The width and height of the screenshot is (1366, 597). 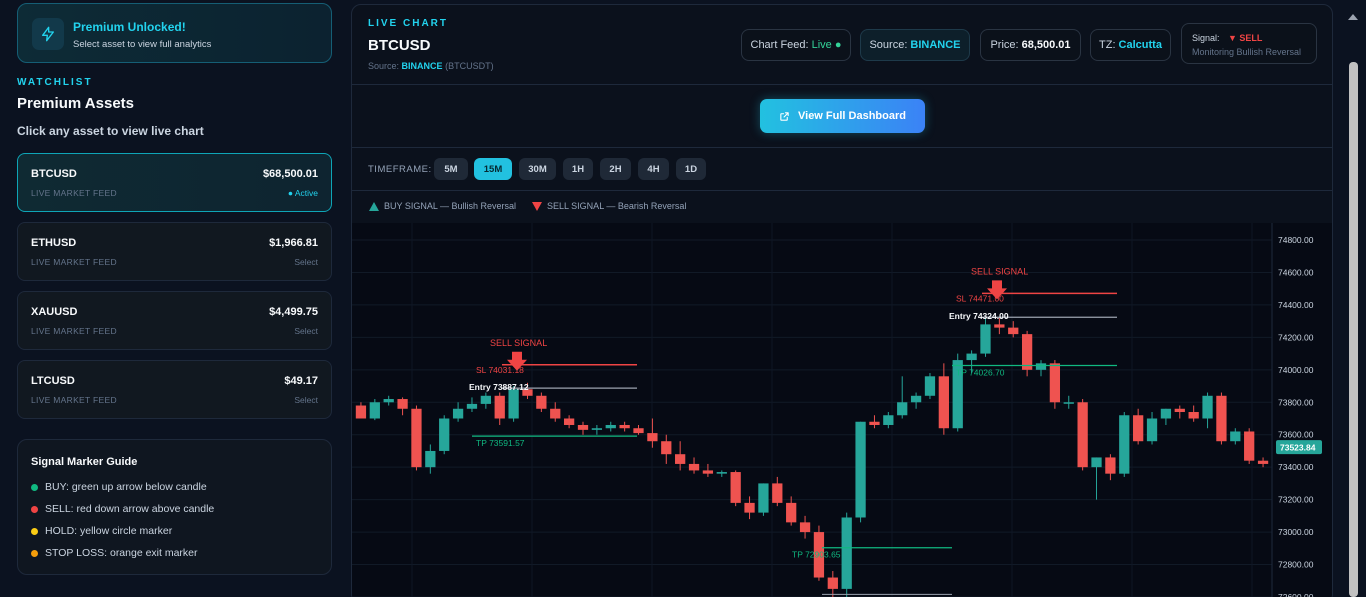 What do you see at coordinates (980, 298) in the screenshot?
I see `stop-loss-label: SL 74471.00` at bounding box center [980, 298].